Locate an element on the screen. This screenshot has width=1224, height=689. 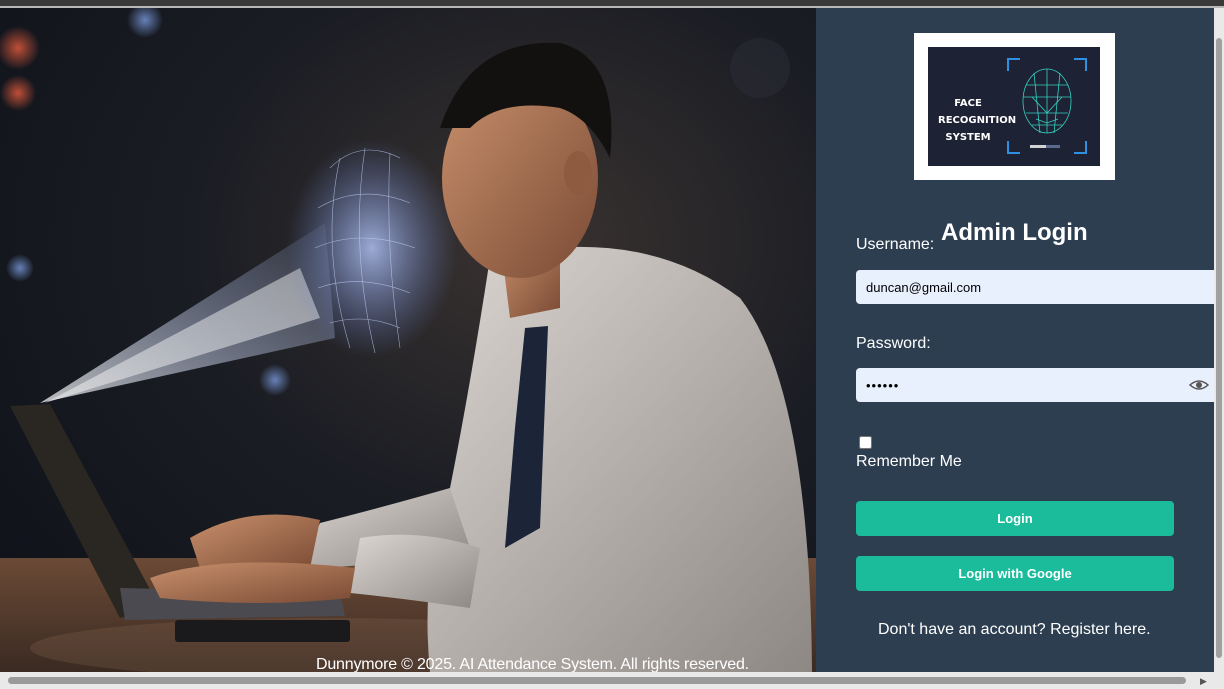
google-login-button: Login with Google is located at coordinates (1015, 573).